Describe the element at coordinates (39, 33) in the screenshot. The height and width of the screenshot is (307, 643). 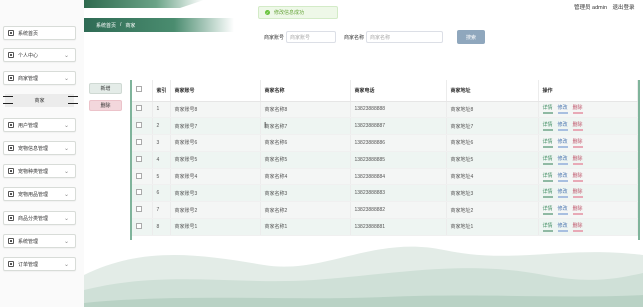
I see `sidebar-item-0: 系统首页` at that location.